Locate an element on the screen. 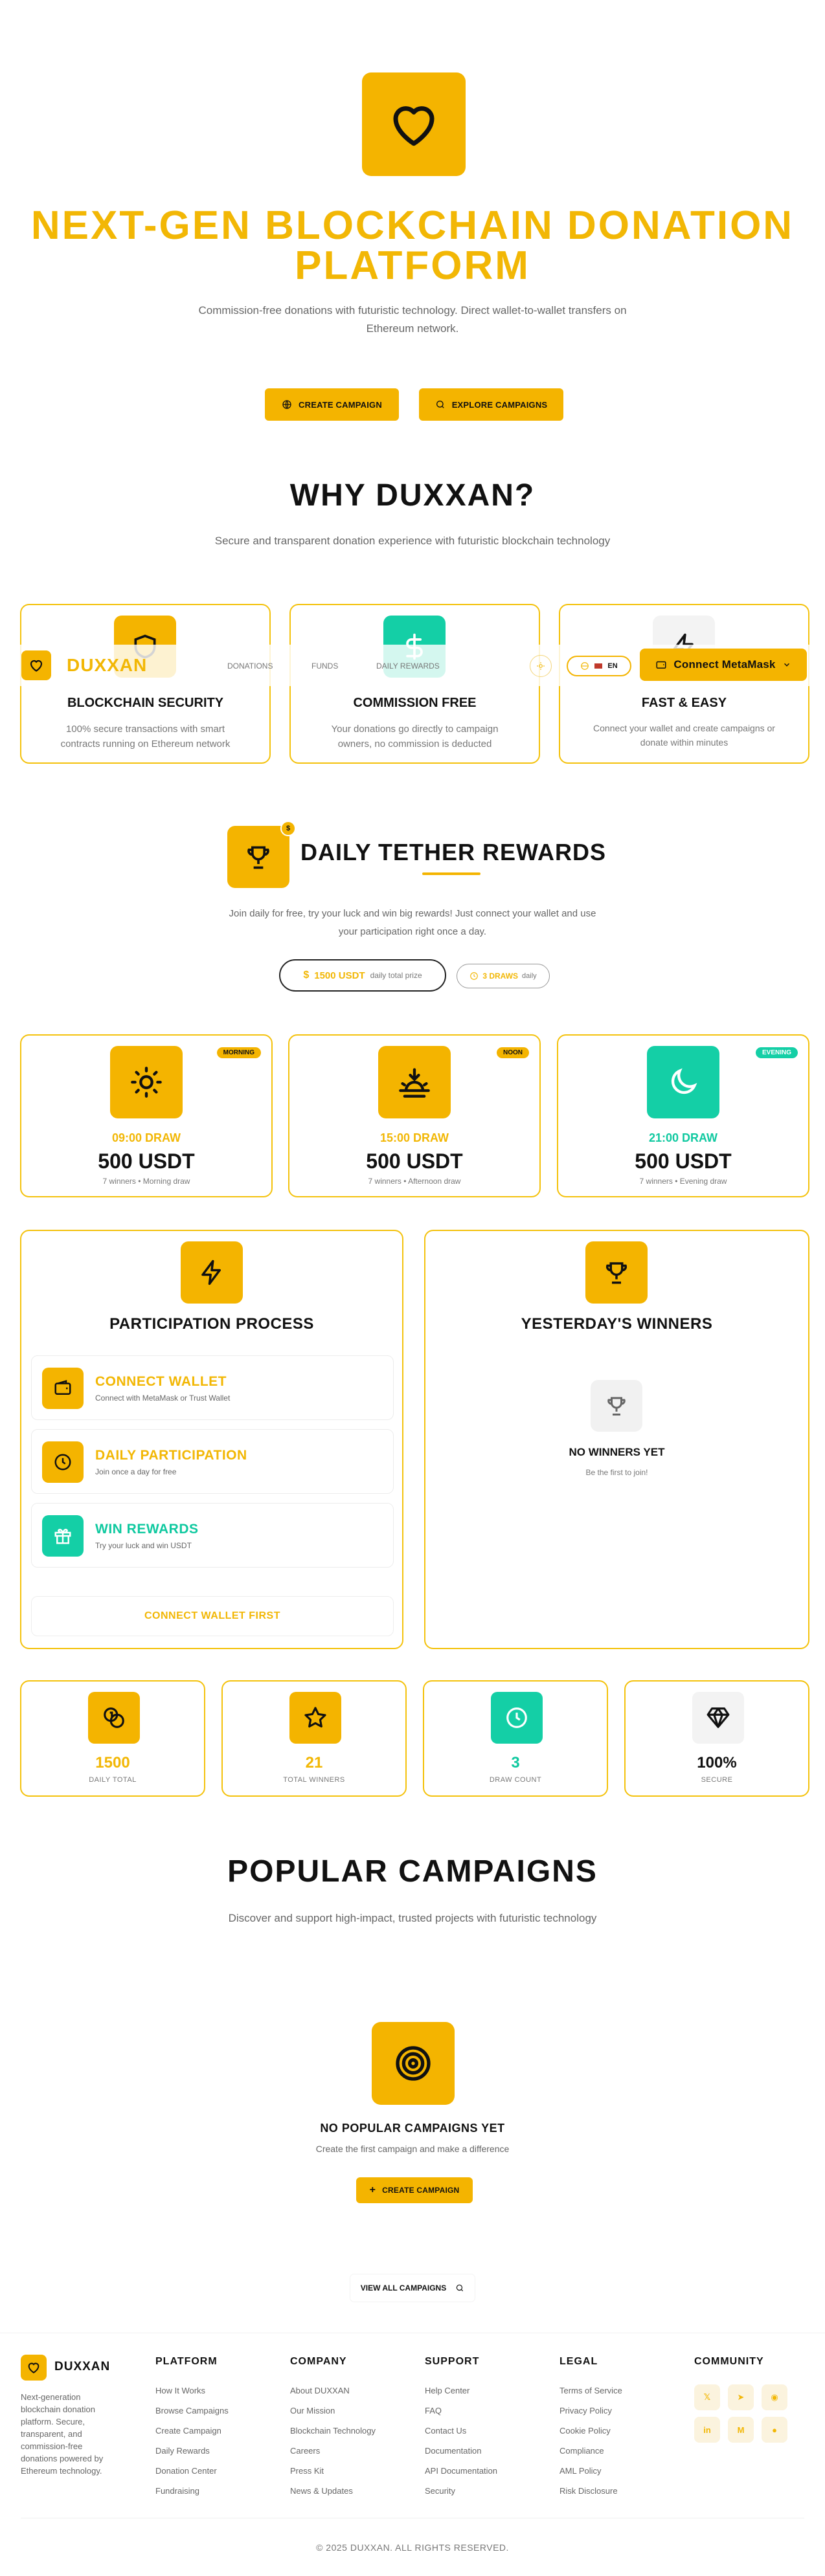  create-campaign-button-2: + CREATE CAMPAIGN is located at coordinates (414, 2190).